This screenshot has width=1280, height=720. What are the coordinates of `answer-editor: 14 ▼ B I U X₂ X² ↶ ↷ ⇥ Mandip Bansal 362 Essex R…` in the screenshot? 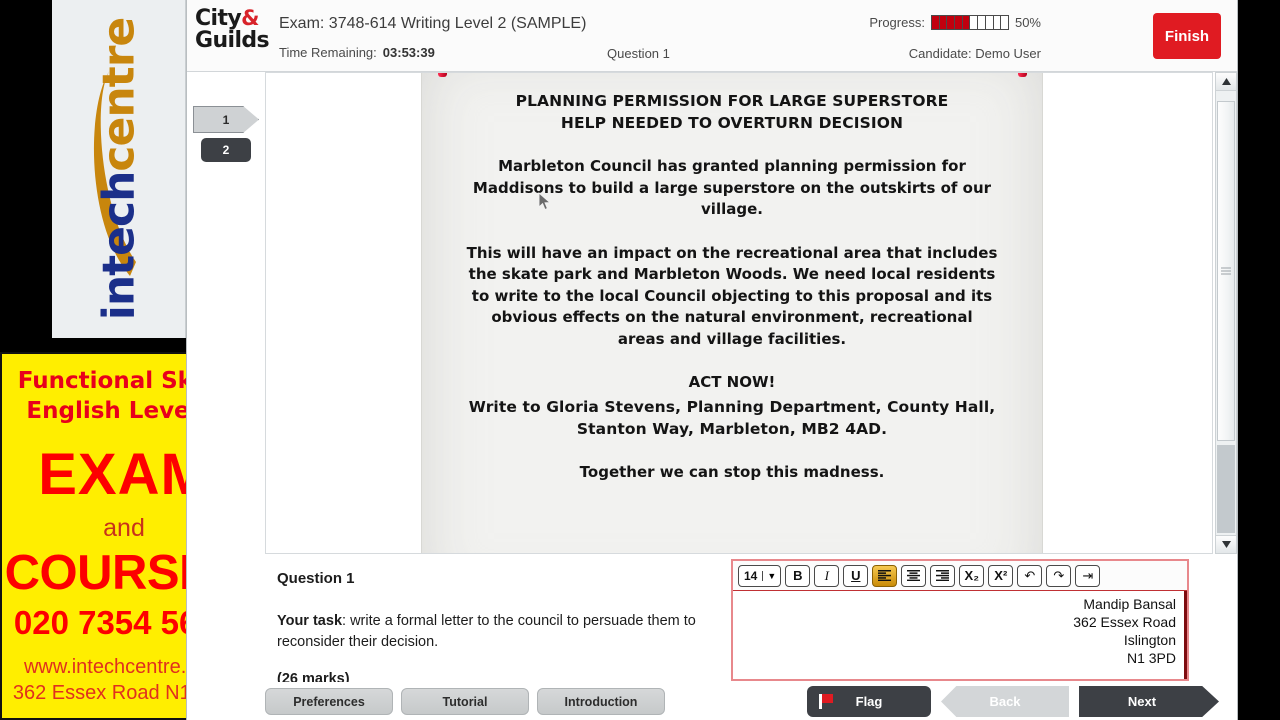 It's located at (960, 620).